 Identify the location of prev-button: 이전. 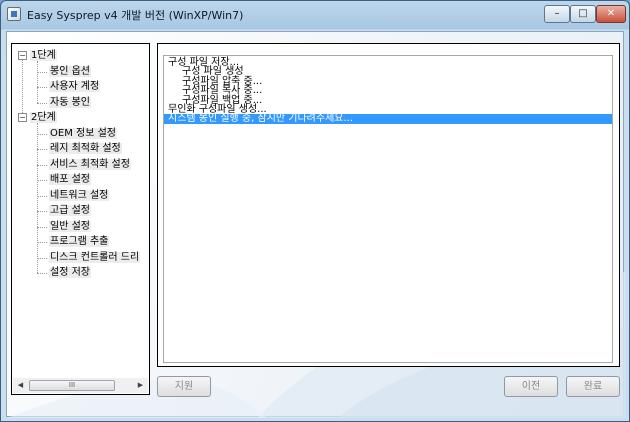
(531, 386).